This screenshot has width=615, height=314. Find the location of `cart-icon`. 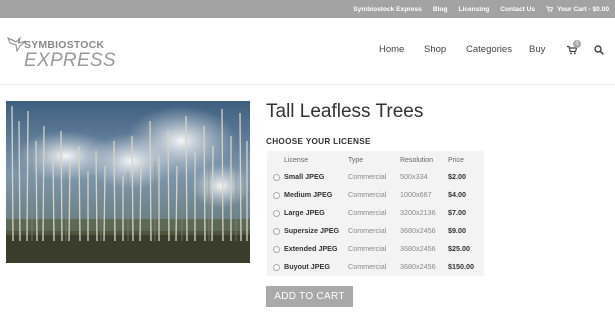

cart-icon is located at coordinates (550, 9).